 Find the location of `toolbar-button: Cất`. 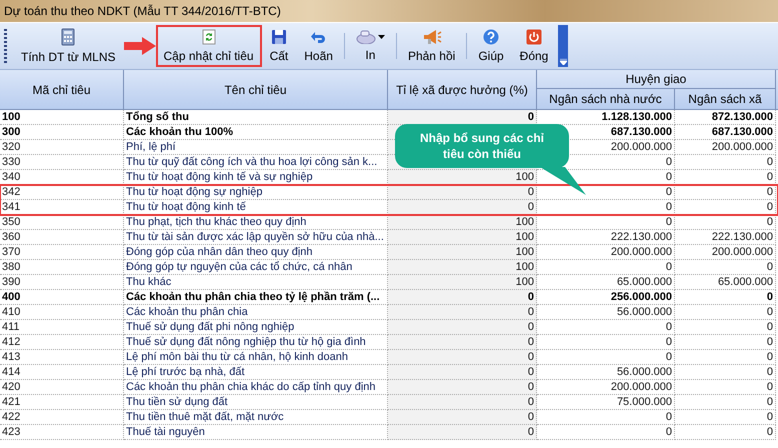

toolbar-button: Cất is located at coordinates (279, 46).